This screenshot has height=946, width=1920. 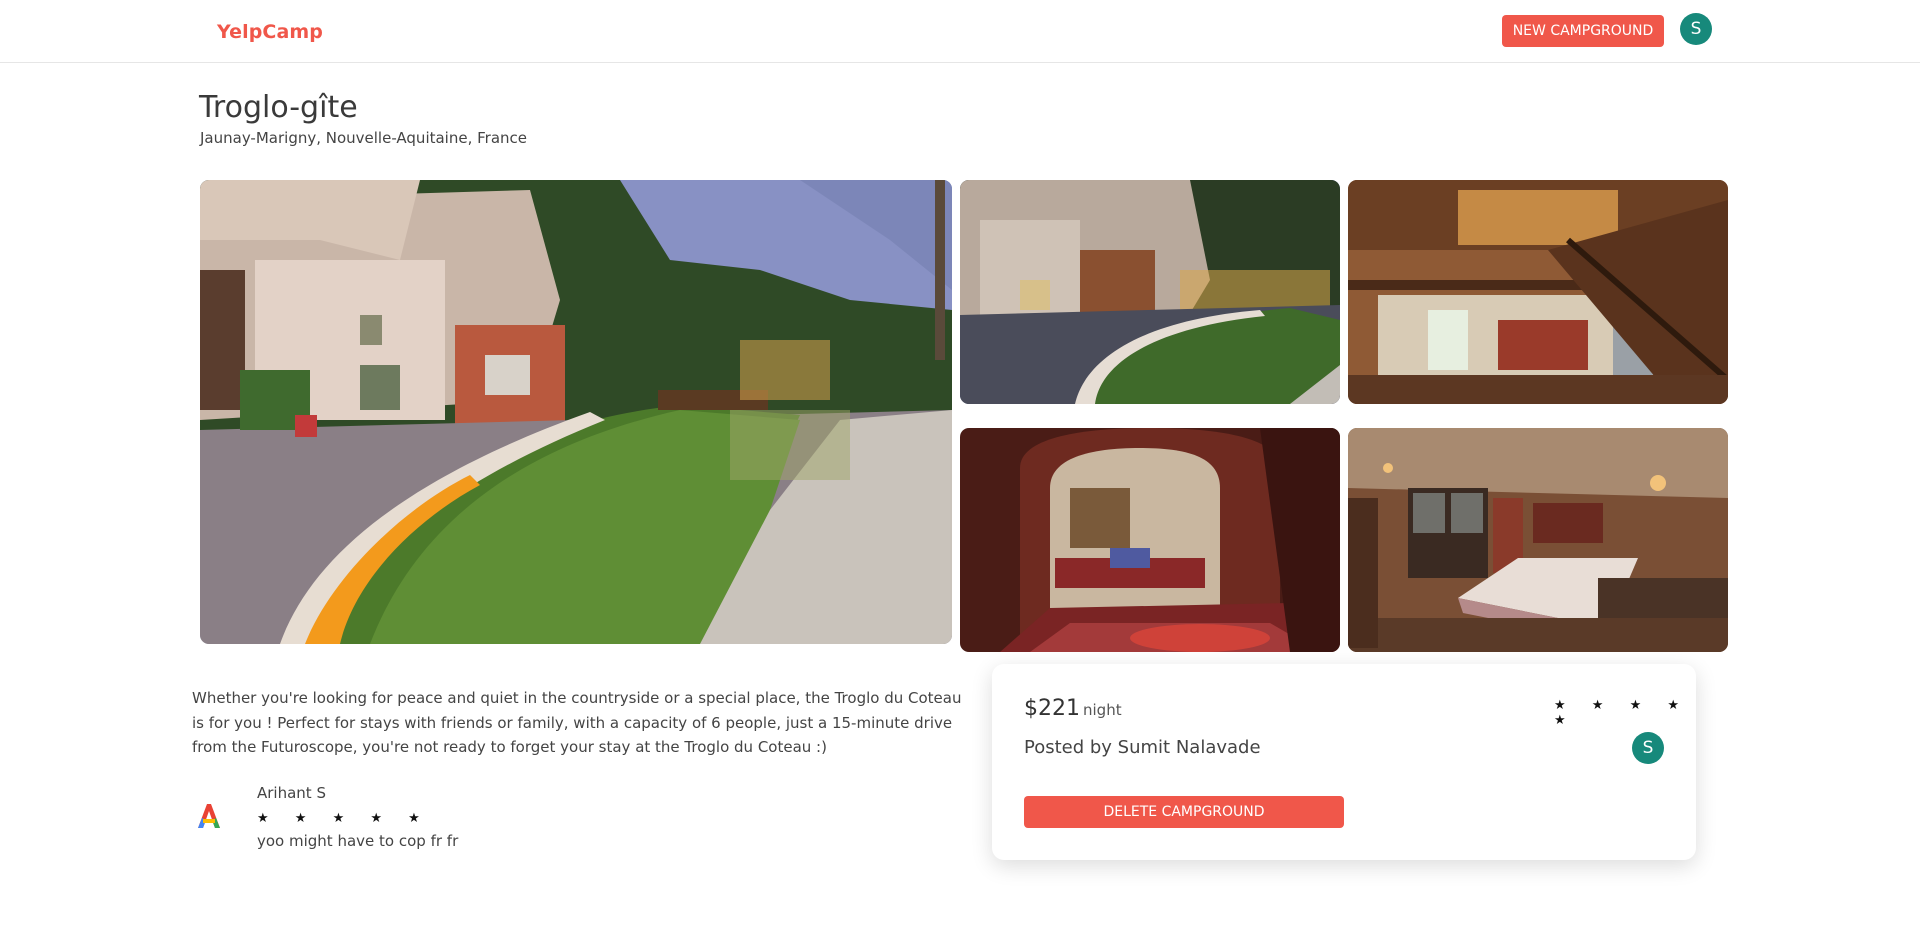 What do you see at coordinates (1142, 747) in the screenshot?
I see `posted-by: Posted by Sumit Nalavade` at bounding box center [1142, 747].